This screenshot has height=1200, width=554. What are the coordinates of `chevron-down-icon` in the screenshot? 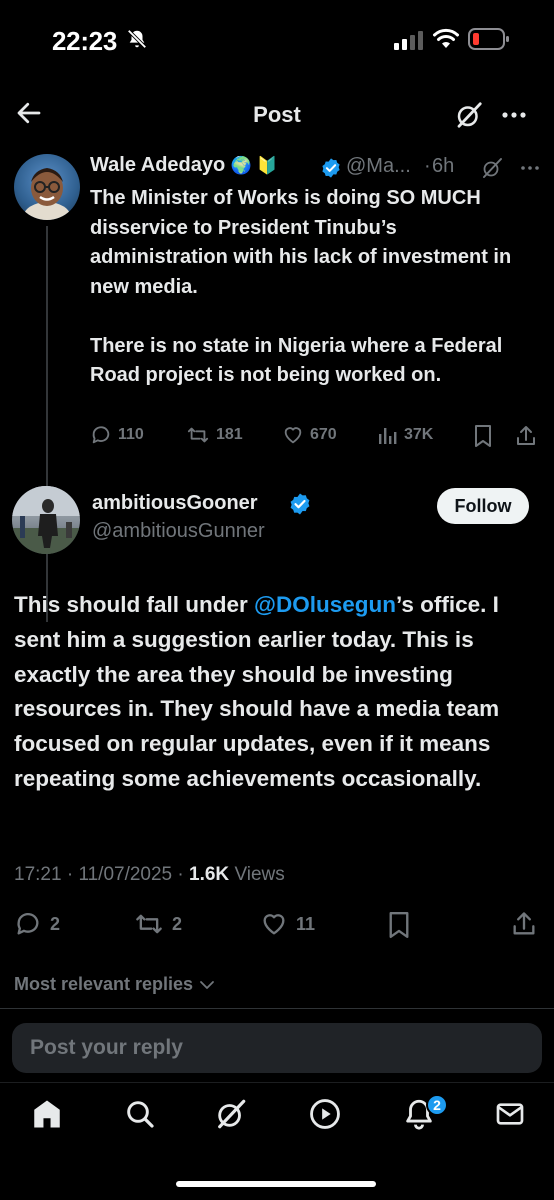 It's located at (207, 984).